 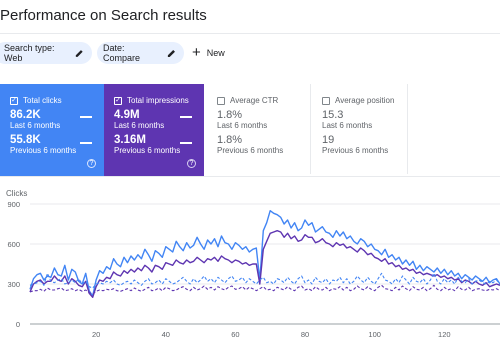 What do you see at coordinates (235, 334) in the screenshot?
I see `x-tick-label: 60` at bounding box center [235, 334].